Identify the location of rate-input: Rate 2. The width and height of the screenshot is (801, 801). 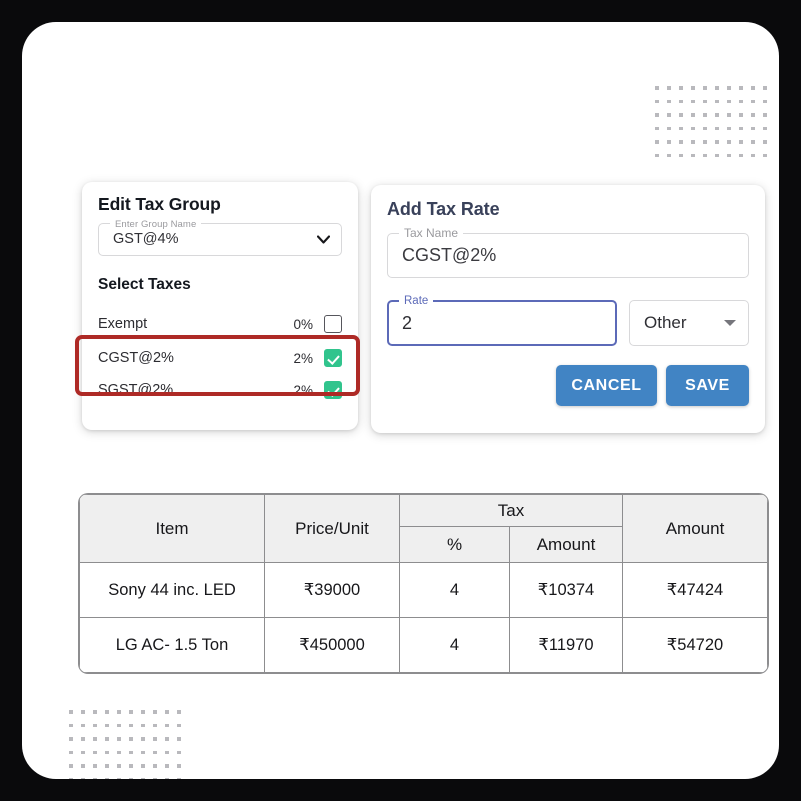
(502, 320).